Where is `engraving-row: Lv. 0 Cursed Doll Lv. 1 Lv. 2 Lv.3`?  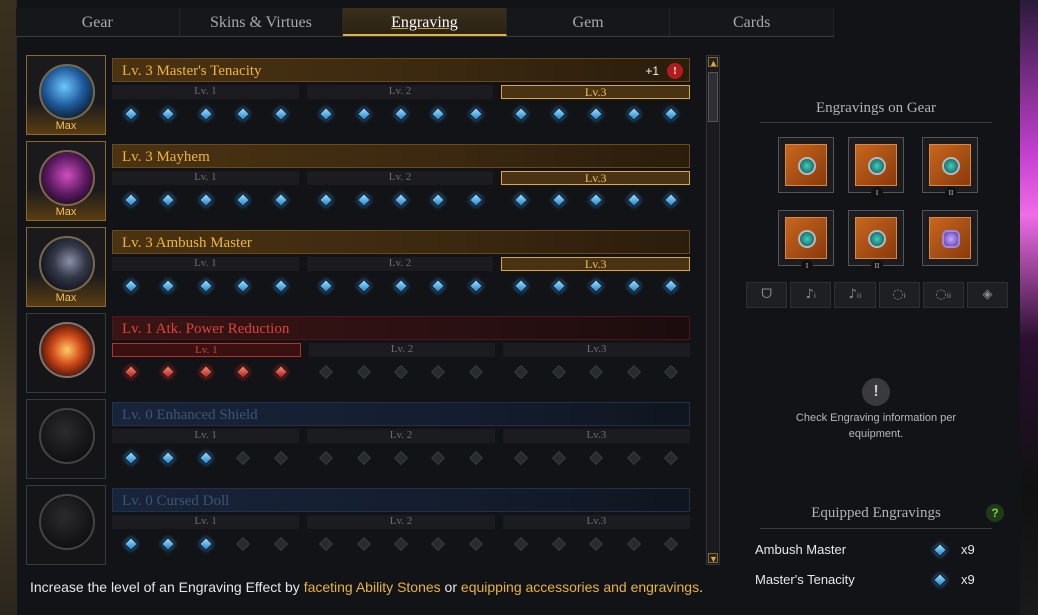
engraving-row: Lv. 0 Cursed Doll Lv. 1 Lv. 2 Lv.3 is located at coordinates (363, 525).